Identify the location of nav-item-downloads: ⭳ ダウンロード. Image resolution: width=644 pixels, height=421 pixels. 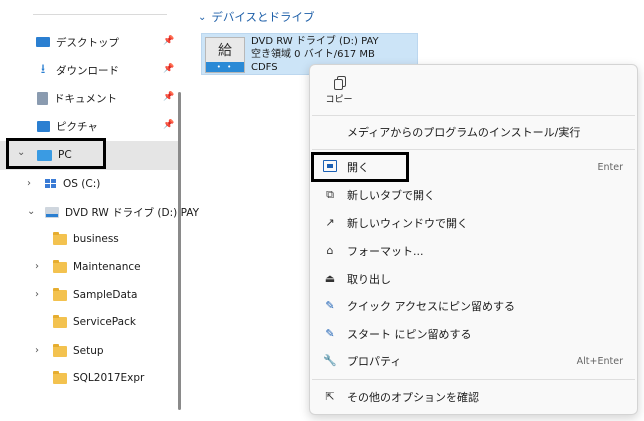
(77, 70).